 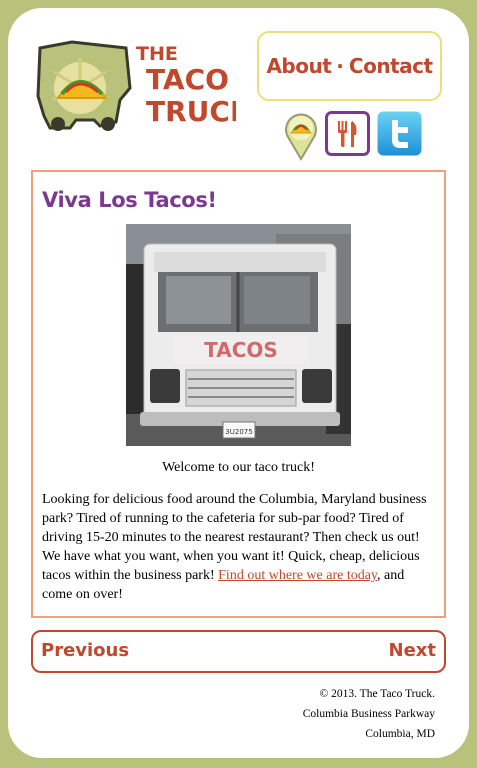 What do you see at coordinates (157, 54) in the screenshot?
I see `logo-text-the: THE` at bounding box center [157, 54].